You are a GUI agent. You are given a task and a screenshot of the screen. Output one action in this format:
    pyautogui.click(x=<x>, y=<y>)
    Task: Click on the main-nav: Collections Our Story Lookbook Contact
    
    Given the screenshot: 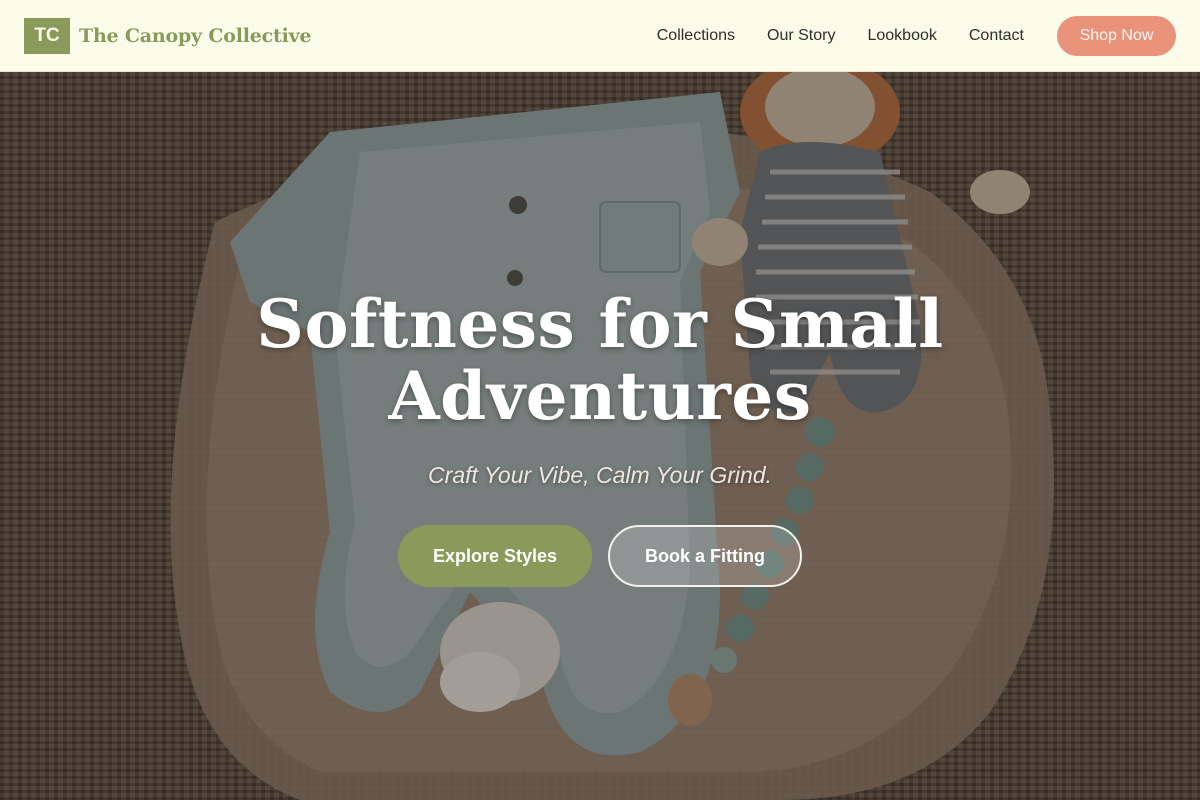 What is the action you would take?
    pyautogui.click(x=840, y=36)
    